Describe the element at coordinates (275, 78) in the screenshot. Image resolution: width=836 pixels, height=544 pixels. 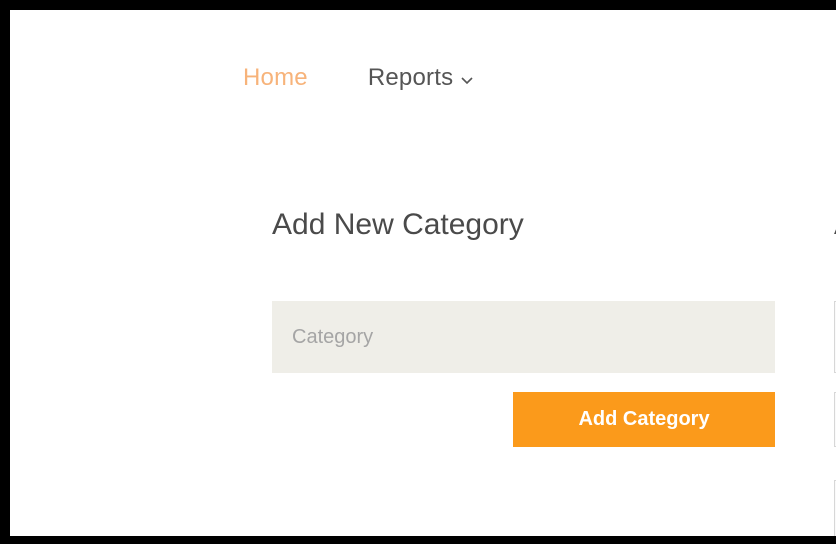
I see `nav-home-link: Home` at that location.